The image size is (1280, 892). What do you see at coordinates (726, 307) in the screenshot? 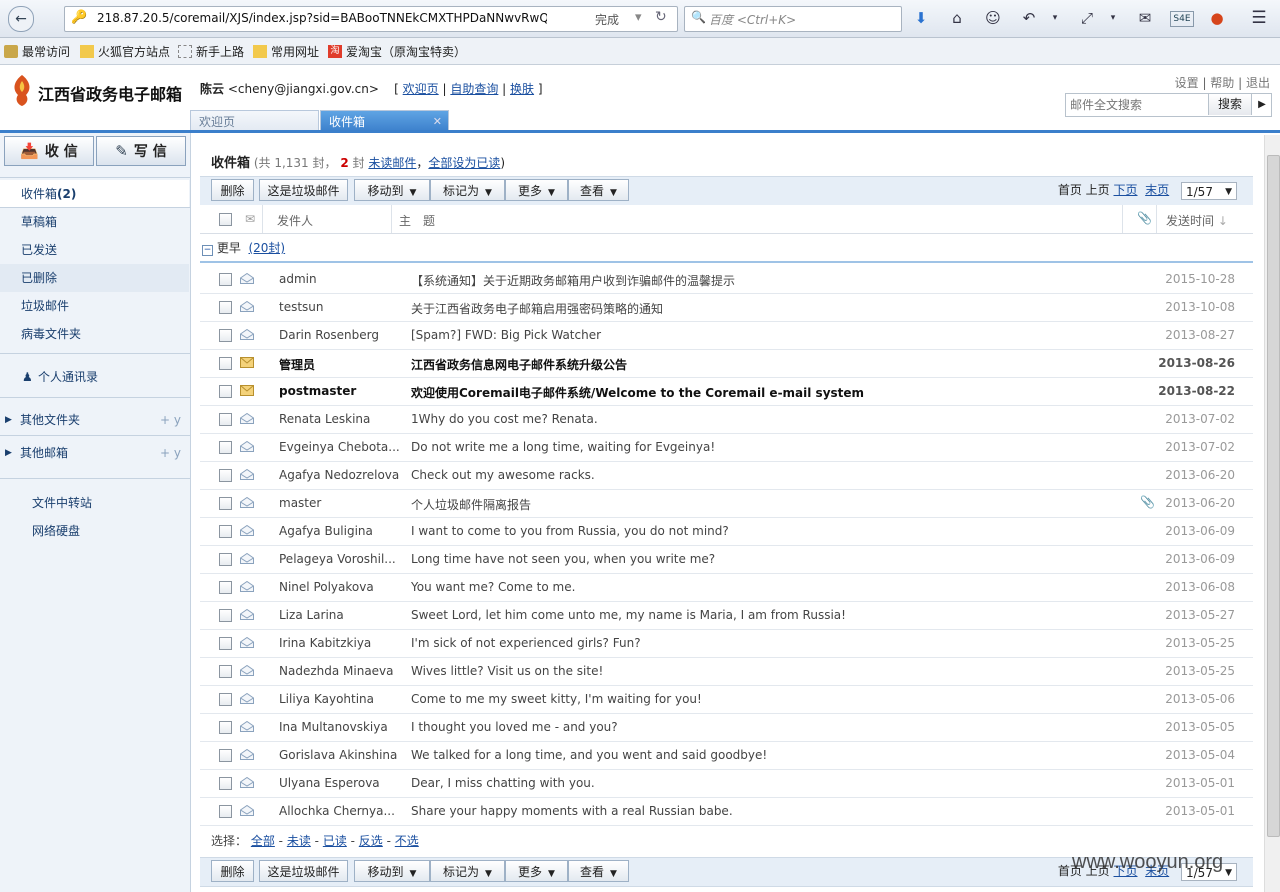
I see `message-row: testsun 关于江西省政务电子邮箱启用强密码策略的通知 2013-10-08` at bounding box center [726, 307].